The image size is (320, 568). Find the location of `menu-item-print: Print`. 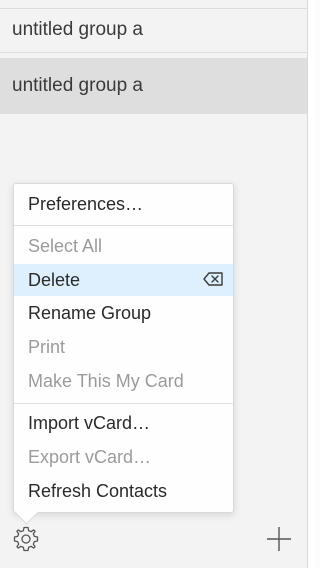

menu-item-print: Print is located at coordinates (123, 347).